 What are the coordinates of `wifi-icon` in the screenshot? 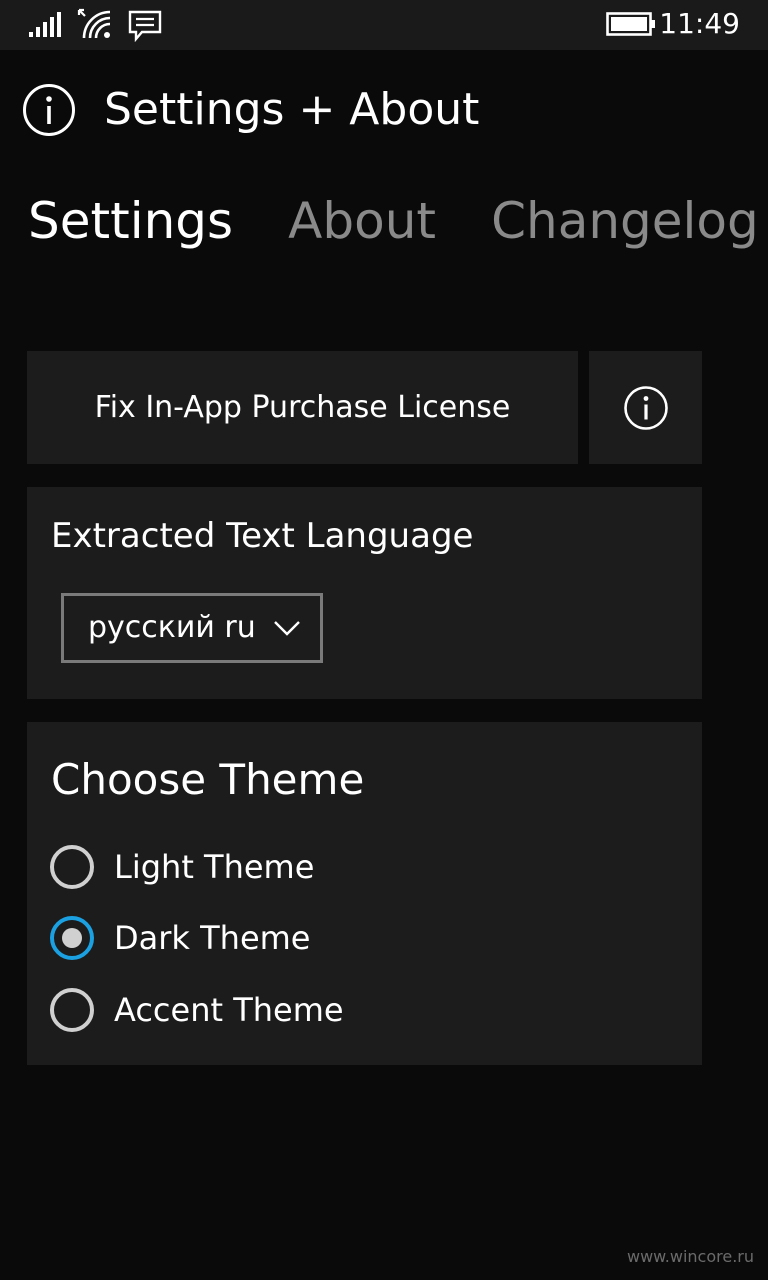 It's located at (94, 23).